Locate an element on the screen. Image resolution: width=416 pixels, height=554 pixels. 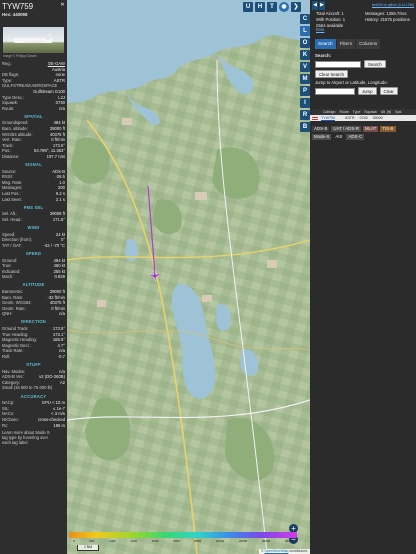
close-icon: ✕ is located at coordinates (62, 5).